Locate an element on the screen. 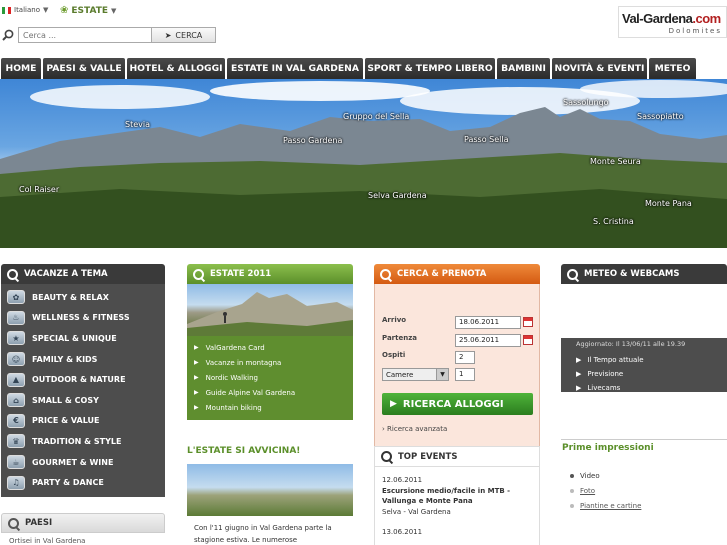 This screenshot has width=727, height=545. paesi-title: PAESI is located at coordinates (39, 523).